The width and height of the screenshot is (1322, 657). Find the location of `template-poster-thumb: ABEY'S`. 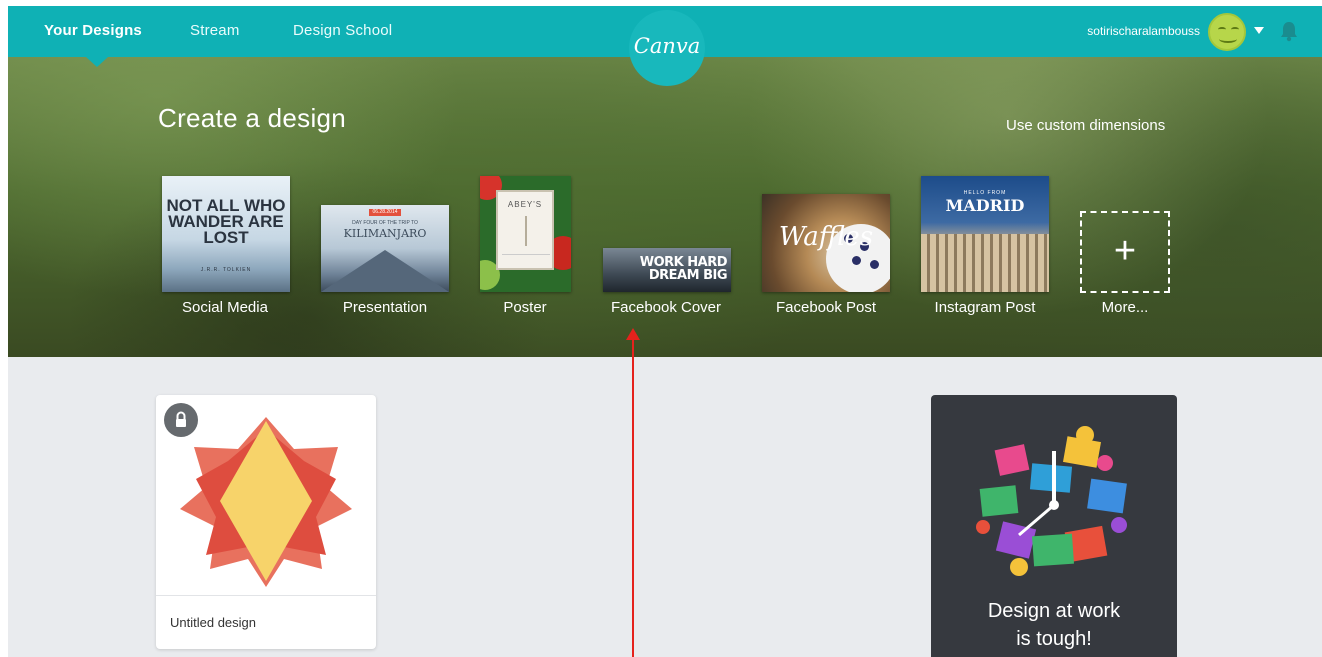

template-poster-thumb: ABEY'S is located at coordinates (525, 234).